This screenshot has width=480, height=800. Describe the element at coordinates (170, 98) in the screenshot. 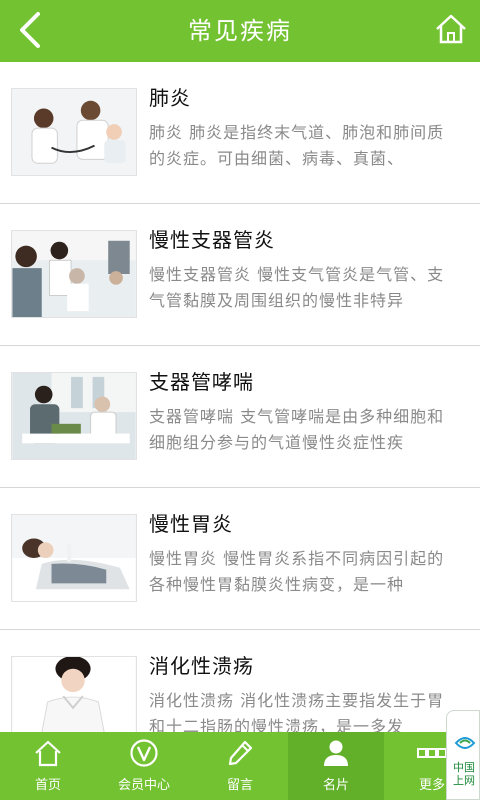

I see `item-title: 肺炎` at that location.